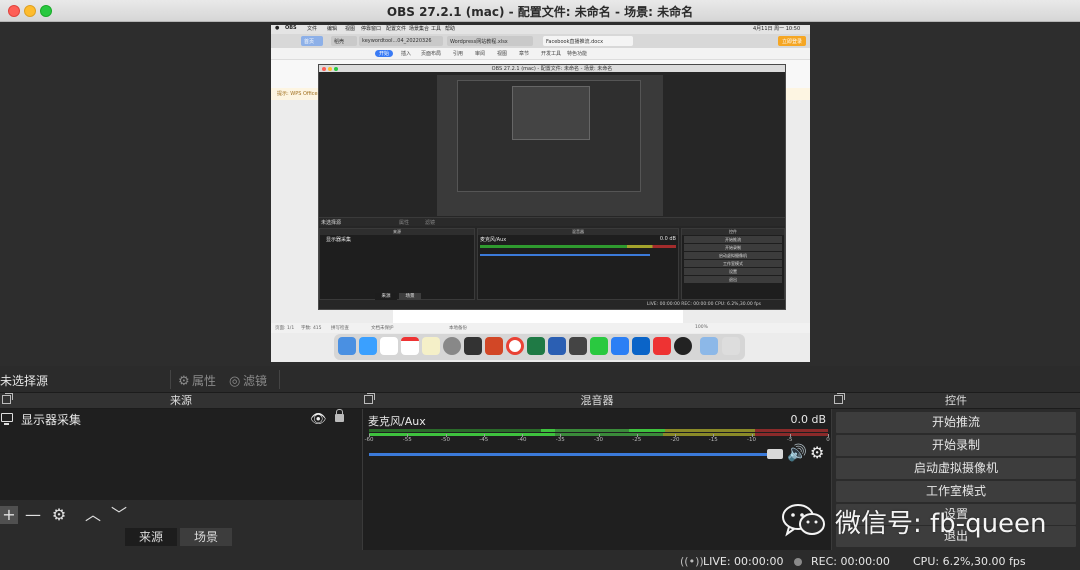  I want to click on source-label: 显示器采集, so click(51, 420).